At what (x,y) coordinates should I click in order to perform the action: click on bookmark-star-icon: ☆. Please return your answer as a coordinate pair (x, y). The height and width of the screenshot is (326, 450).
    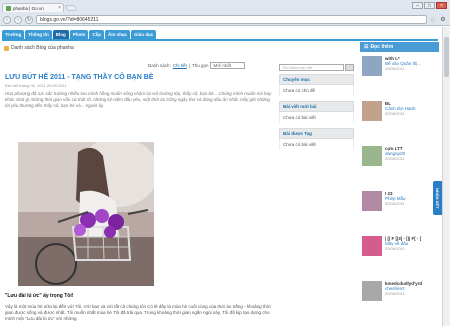
    Looking at the image, I should click on (433, 20).